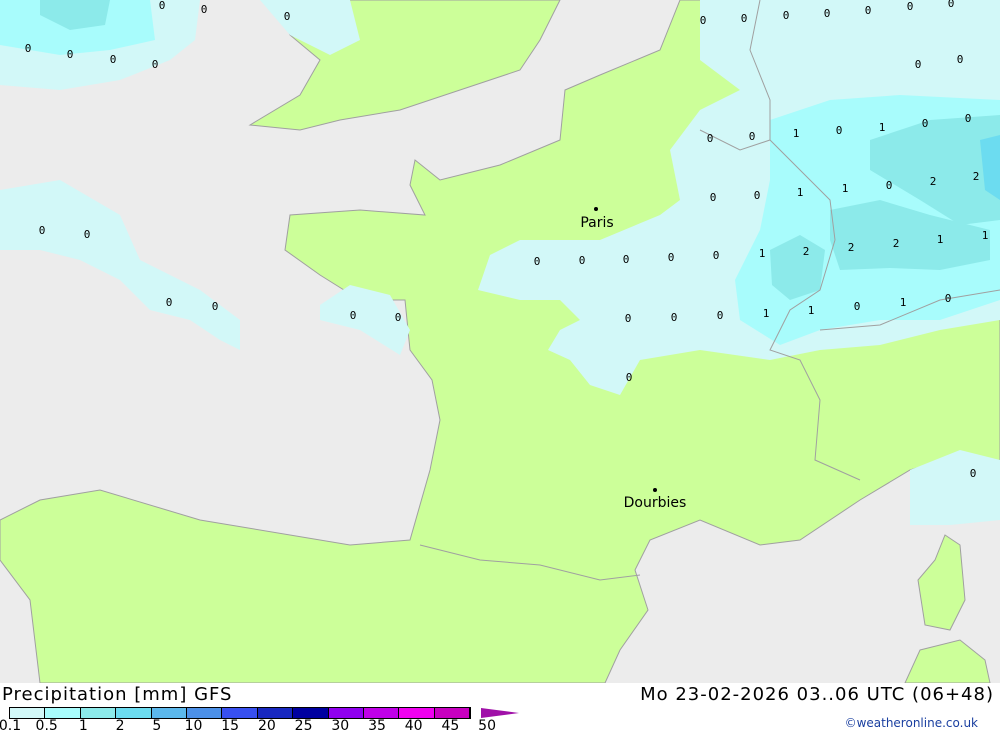 The height and width of the screenshot is (734, 1000). I want to click on scale-tick-label: 45, so click(450, 726).